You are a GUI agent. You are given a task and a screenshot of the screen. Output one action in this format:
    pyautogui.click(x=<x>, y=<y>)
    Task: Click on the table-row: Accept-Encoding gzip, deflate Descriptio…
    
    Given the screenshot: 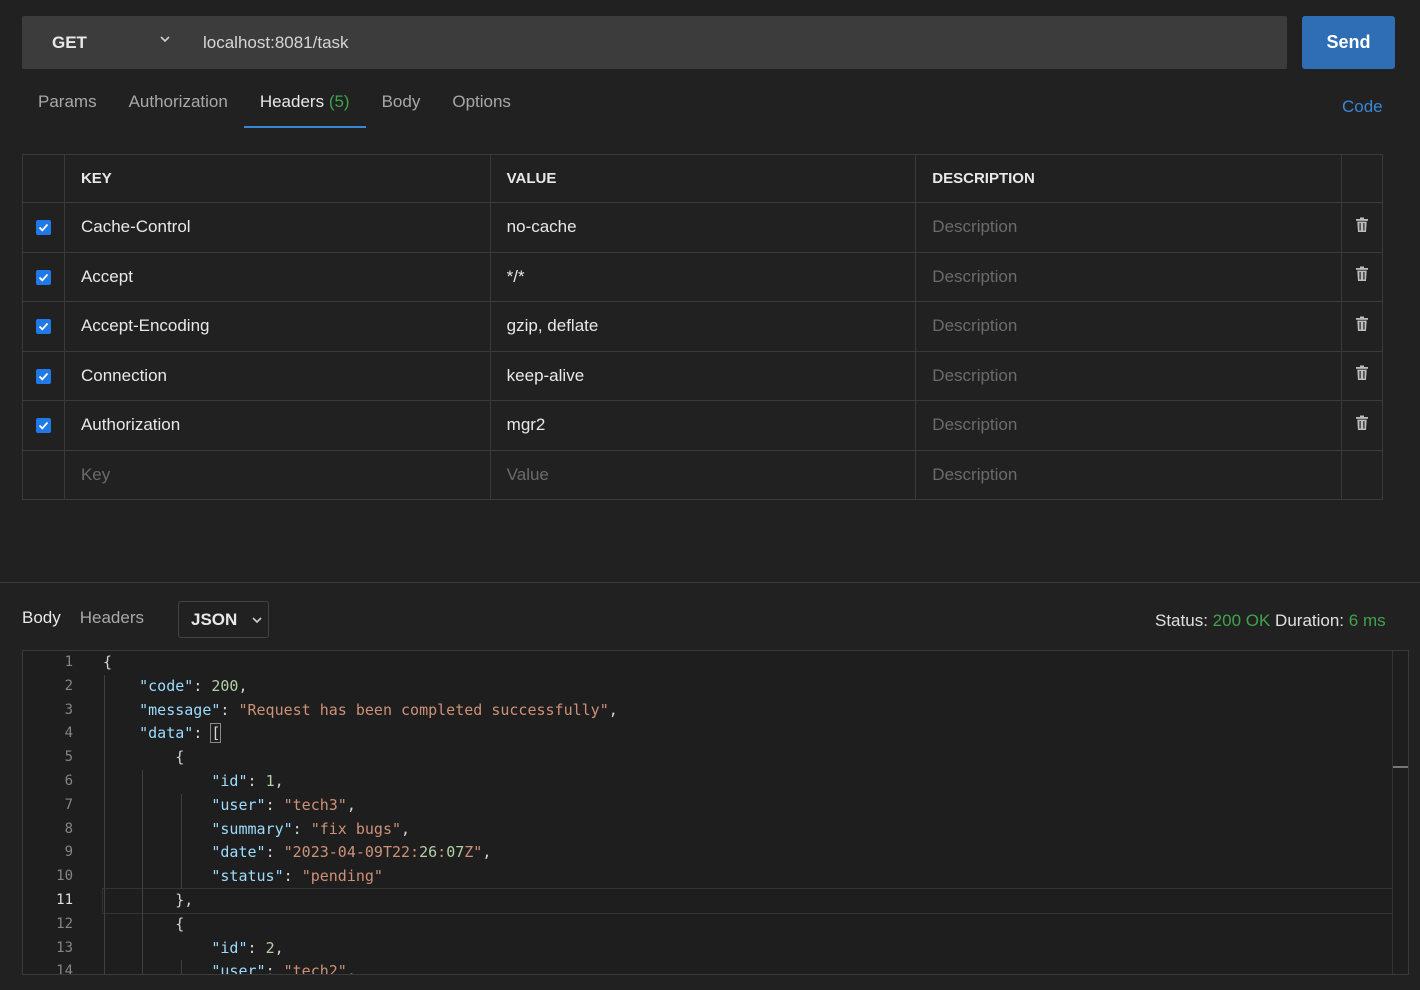 What is the action you would take?
    pyautogui.click(x=703, y=327)
    